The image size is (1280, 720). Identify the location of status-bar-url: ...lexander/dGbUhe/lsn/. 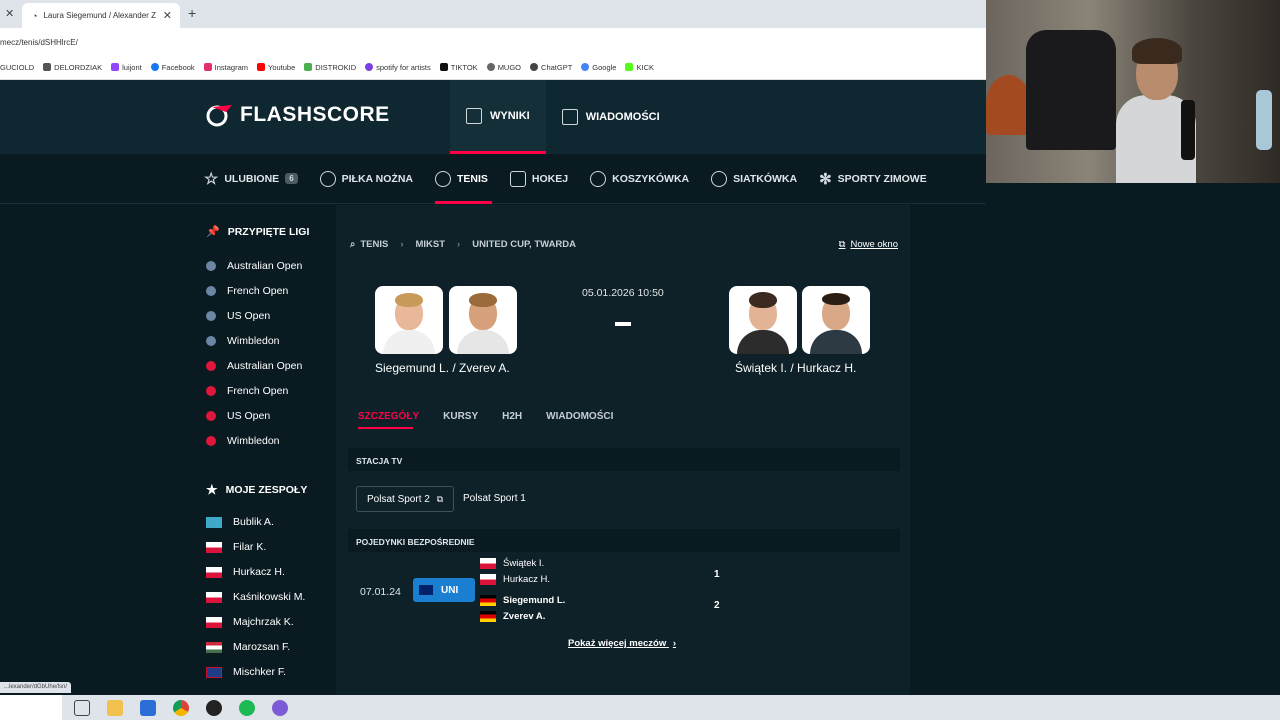
(36, 687).